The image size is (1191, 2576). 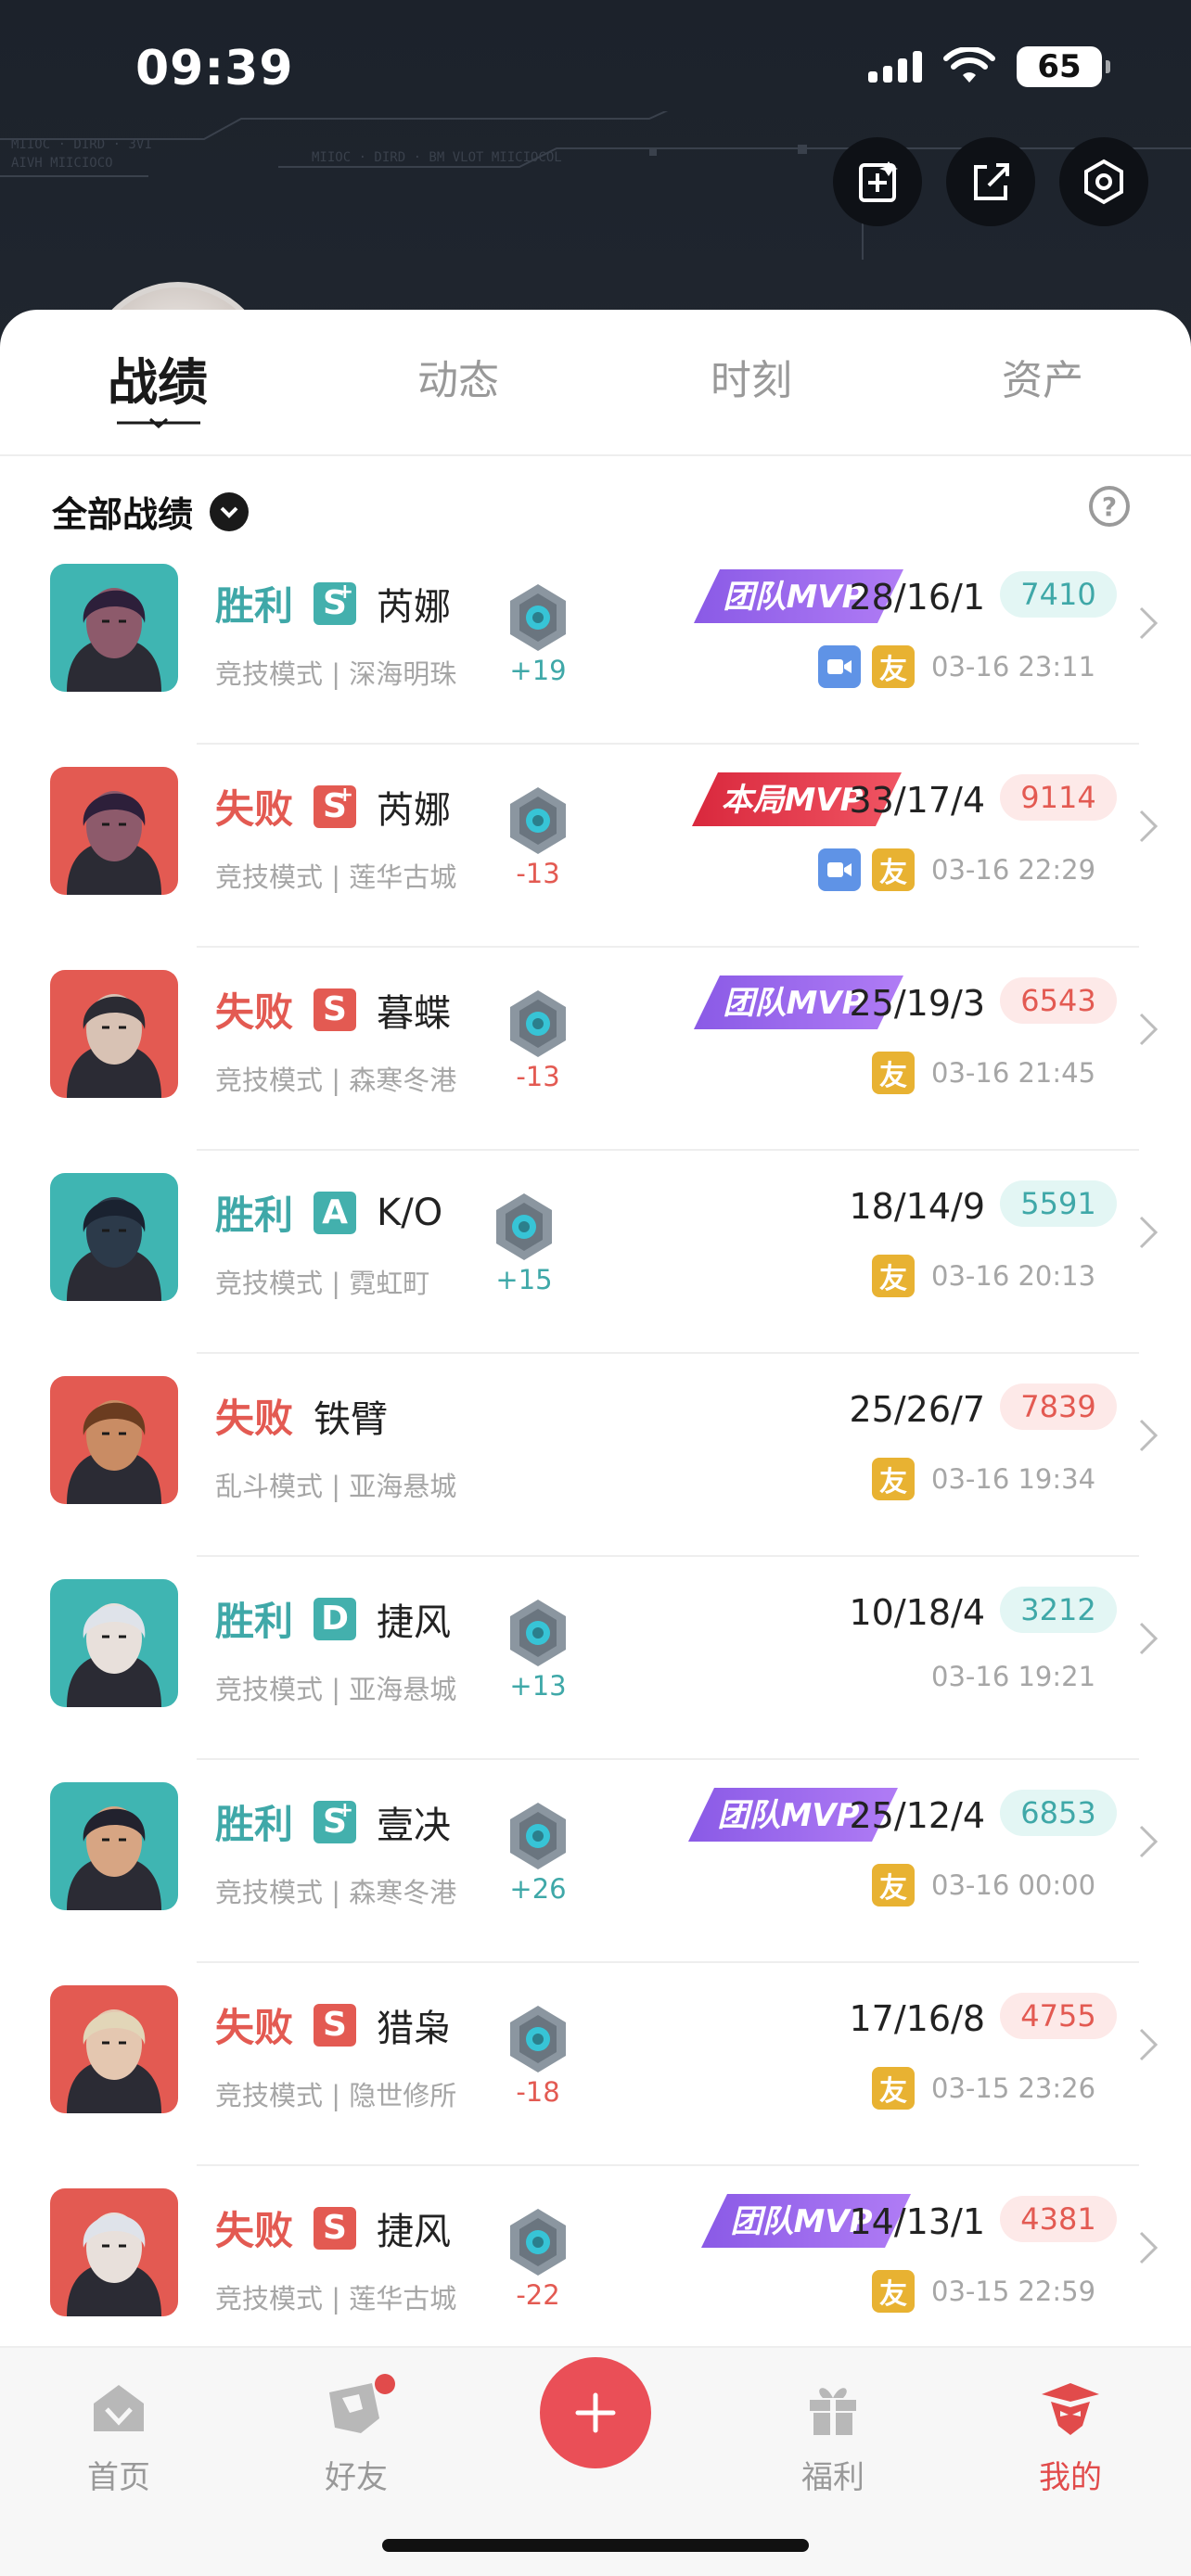 What do you see at coordinates (990, 181) in the screenshot?
I see `share-button` at bounding box center [990, 181].